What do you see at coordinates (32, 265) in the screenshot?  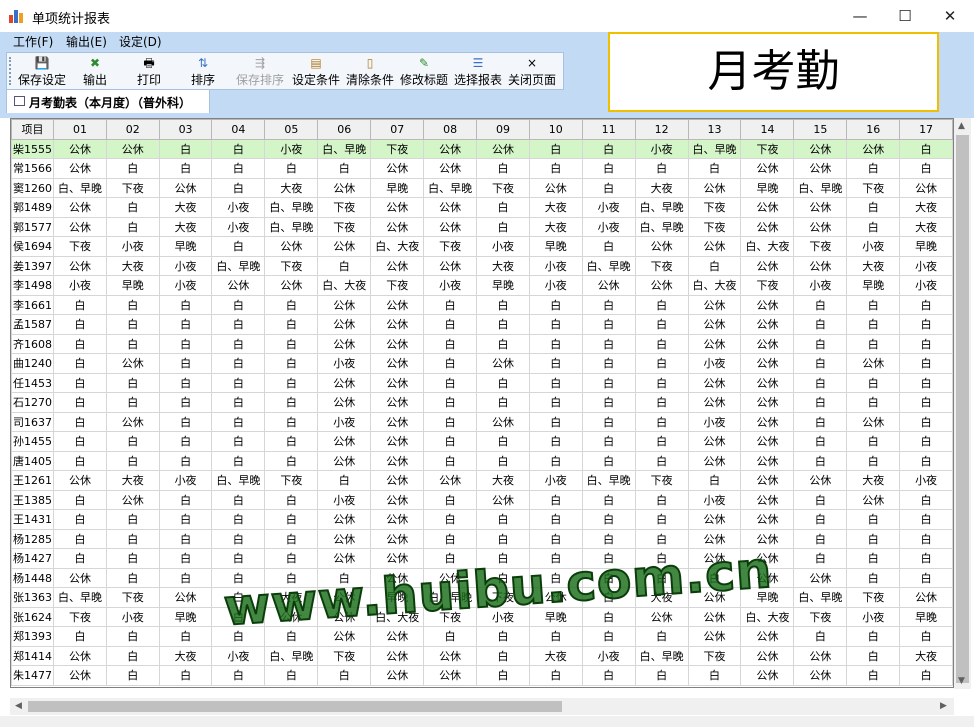 I see `employee-name-cell: 姜1397` at bounding box center [32, 265].